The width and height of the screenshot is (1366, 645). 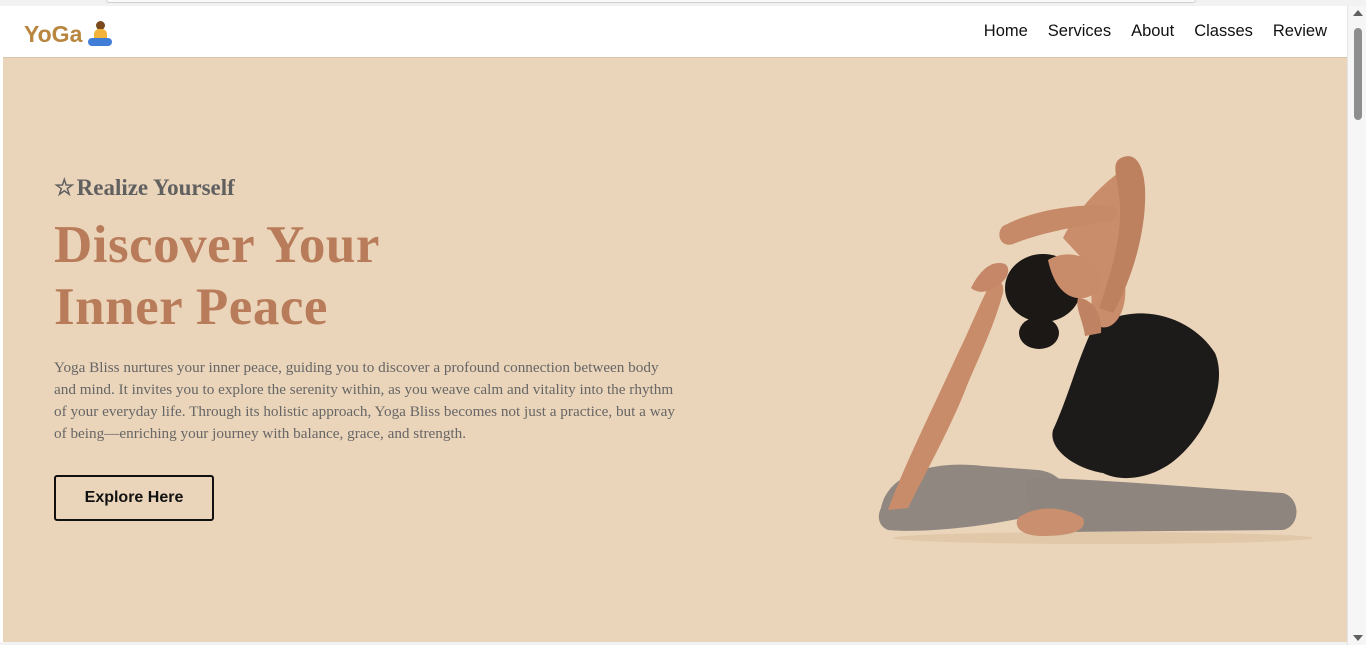 I want to click on page-scrollbar, so click(x=1356, y=325).